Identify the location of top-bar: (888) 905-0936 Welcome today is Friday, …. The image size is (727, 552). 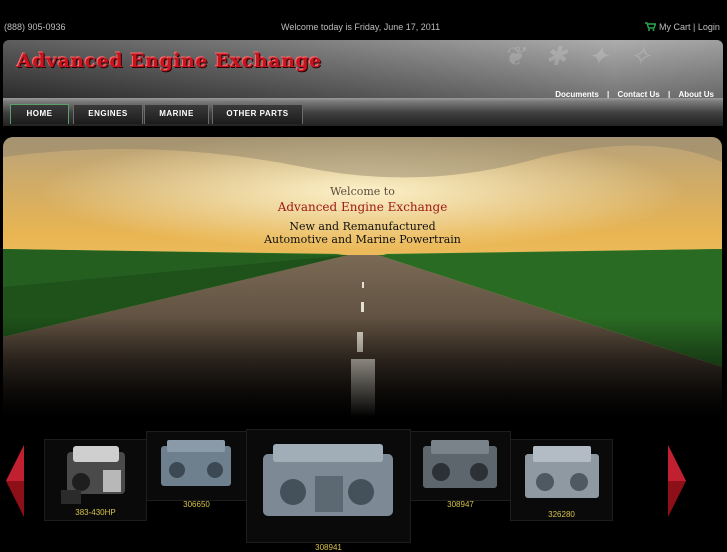
(363, 20).